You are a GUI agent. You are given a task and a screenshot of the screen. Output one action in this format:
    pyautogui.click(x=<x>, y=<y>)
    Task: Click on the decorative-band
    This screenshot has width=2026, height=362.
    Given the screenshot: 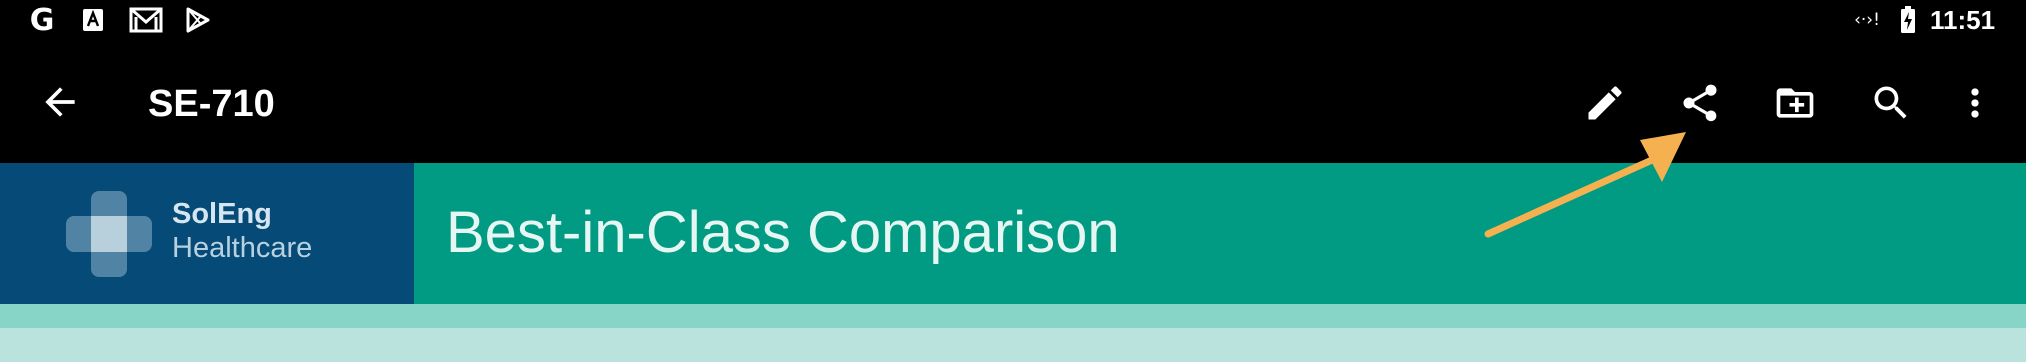 What is the action you would take?
    pyautogui.click(x=1013, y=316)
    